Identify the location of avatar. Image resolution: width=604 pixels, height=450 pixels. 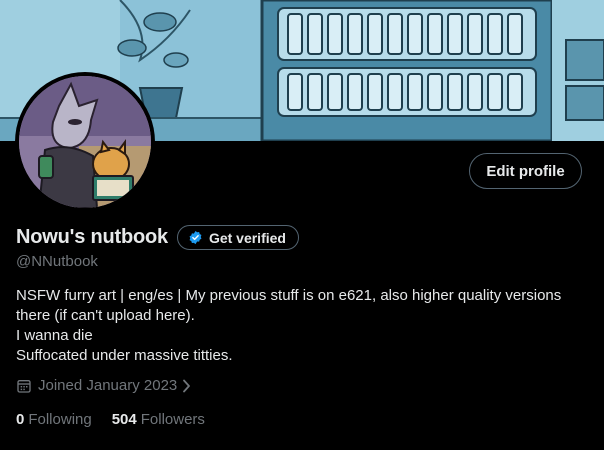
(85, 142).